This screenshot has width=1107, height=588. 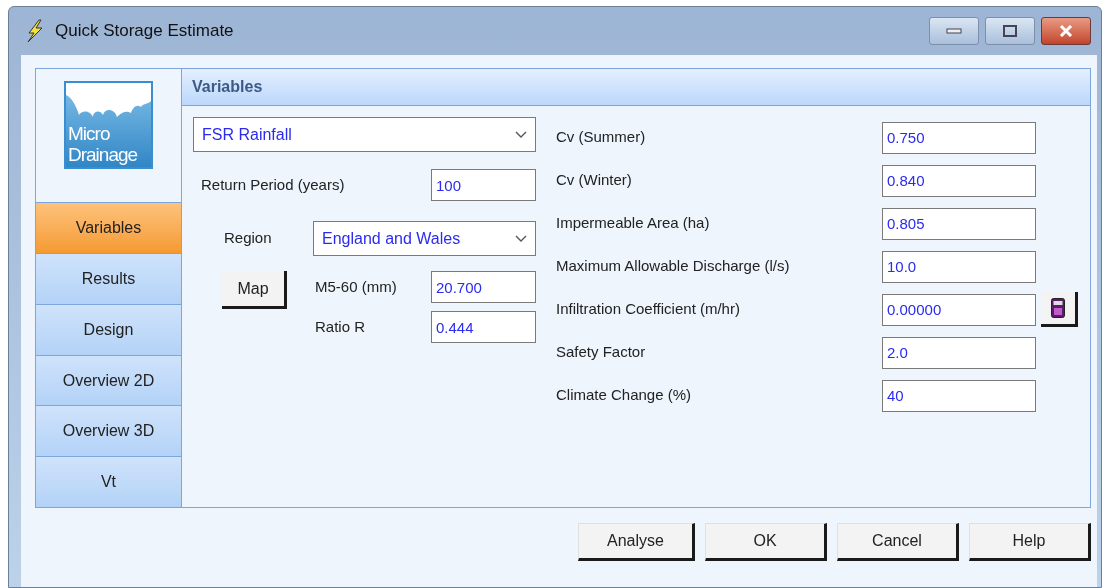 What do you see at coordinates (594, 180) in the screenshot?
I see `field-label: Cv (Winter)` at bounding box center [594, 180].